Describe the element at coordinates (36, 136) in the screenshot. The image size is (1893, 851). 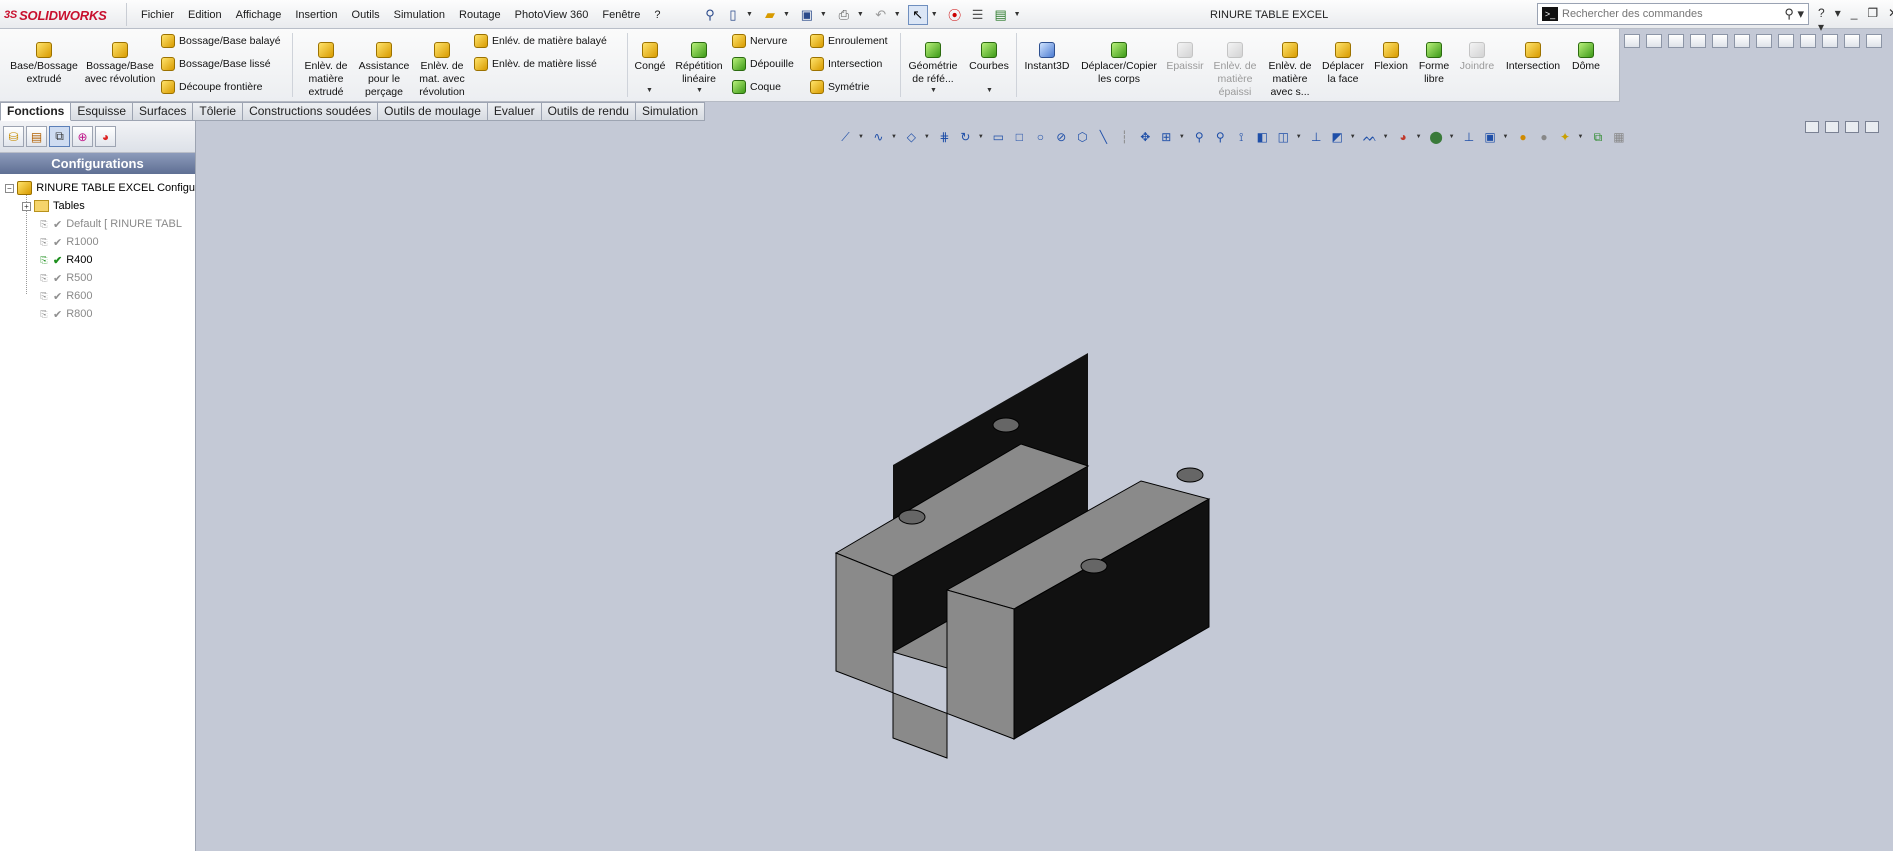
I see `property-manager-icon: ▤` at that location.